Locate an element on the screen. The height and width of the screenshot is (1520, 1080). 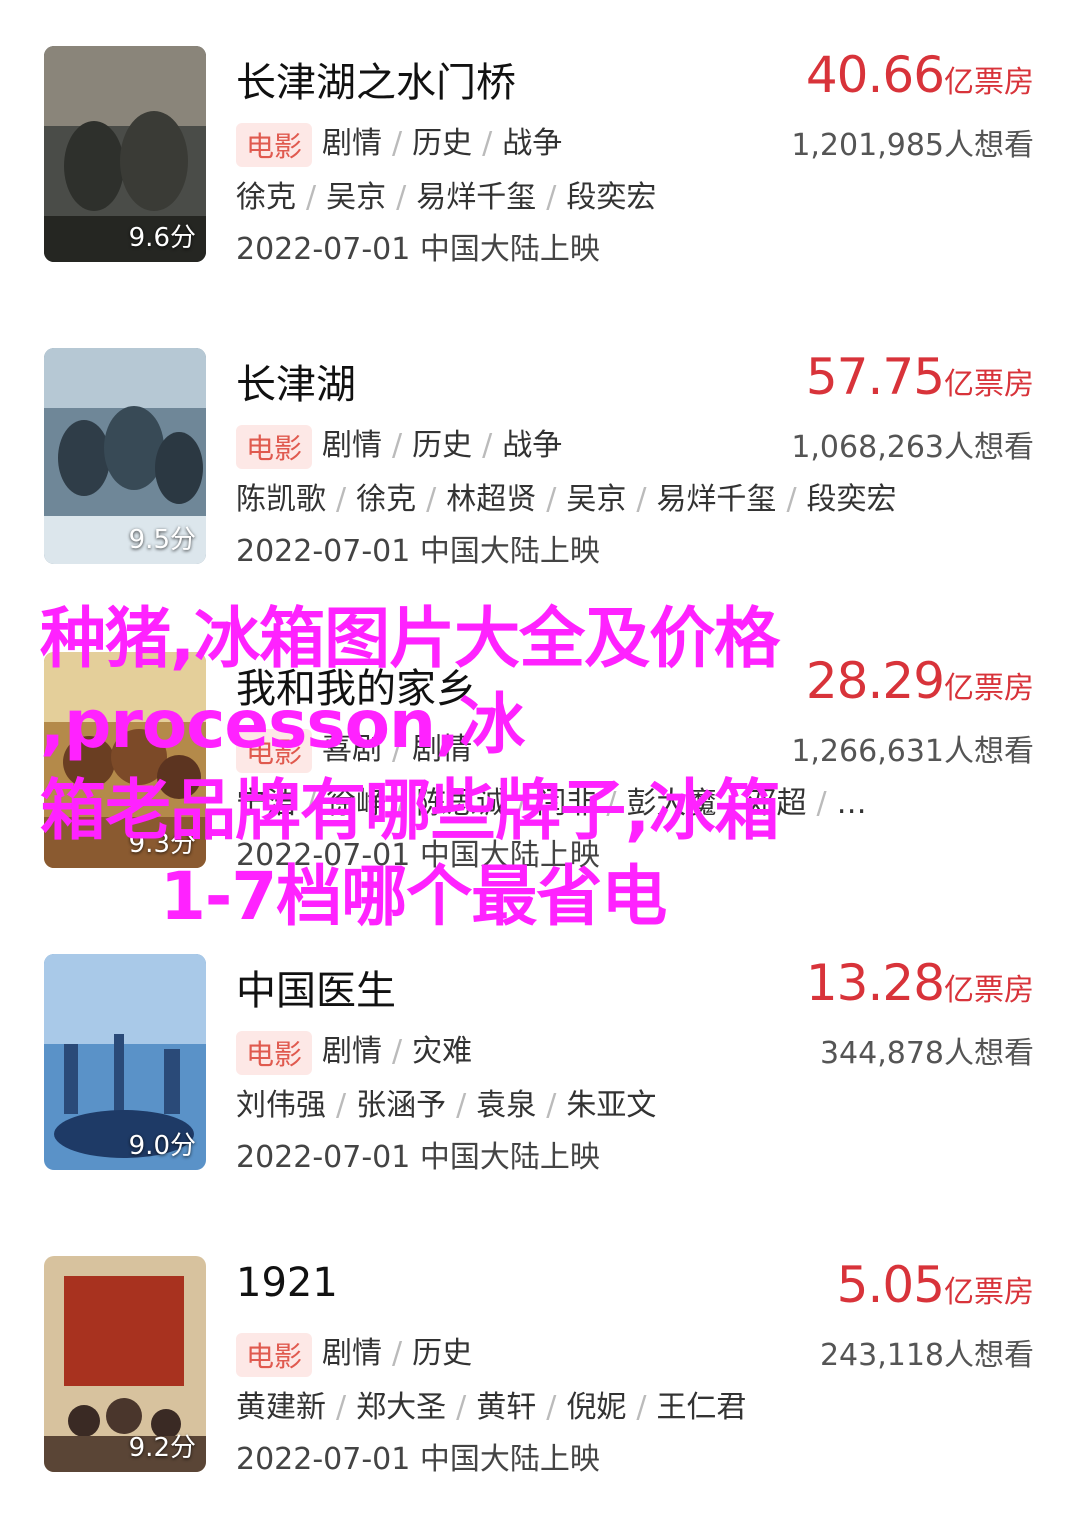
cast-member: 刘伟强 is located at coordinates (281, 1105).